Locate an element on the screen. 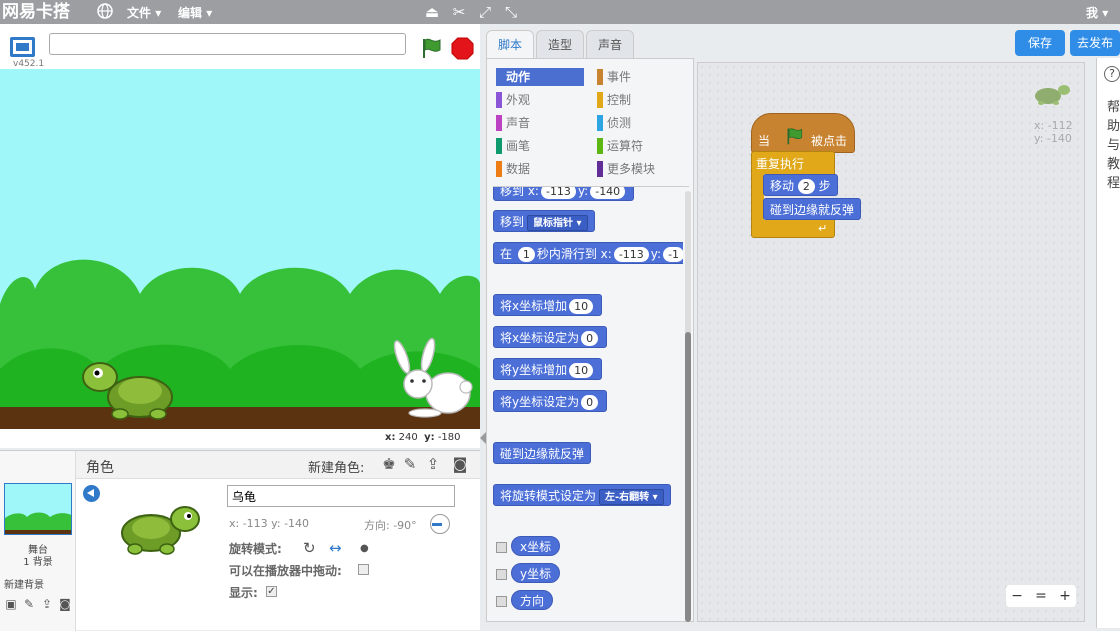 This screenshot has height=631, width=1120. category-pen: 画笔 is located at coordinates (540, 146).